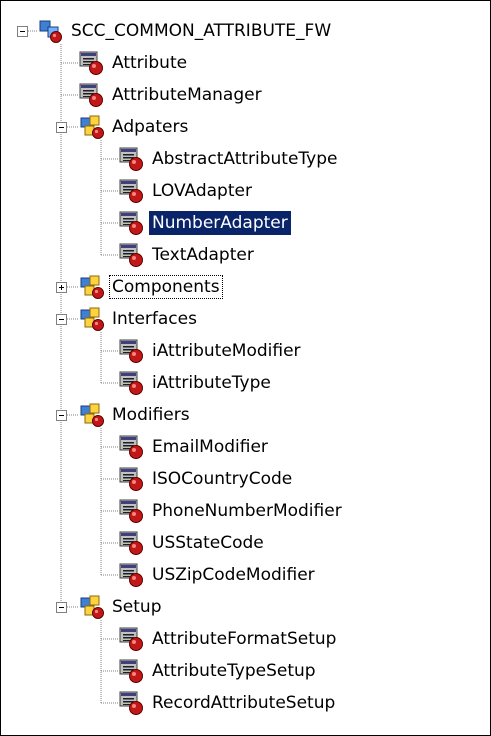  What do you see at coordinates (226, 351) in the screenshot?
I see `tree-item-iattributemodifier: iAttributeModifier` at bounding box center [226, 351].